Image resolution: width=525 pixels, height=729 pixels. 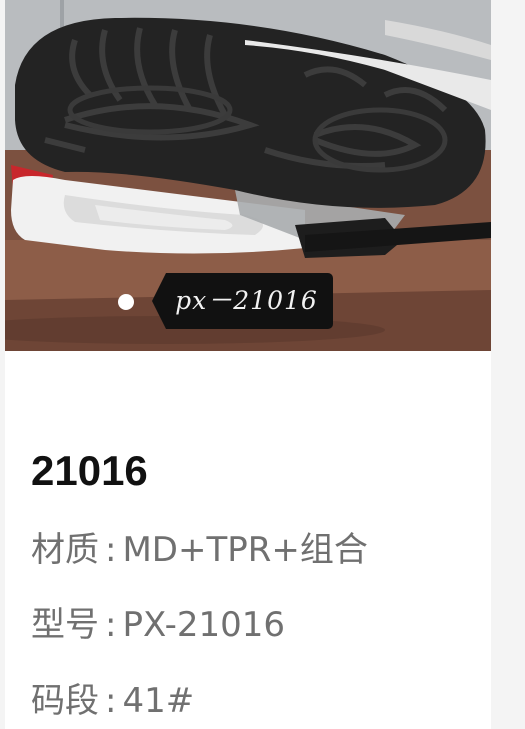 I want to click on attribute-size-range: 码段:41#, so click(x=112, y=701).